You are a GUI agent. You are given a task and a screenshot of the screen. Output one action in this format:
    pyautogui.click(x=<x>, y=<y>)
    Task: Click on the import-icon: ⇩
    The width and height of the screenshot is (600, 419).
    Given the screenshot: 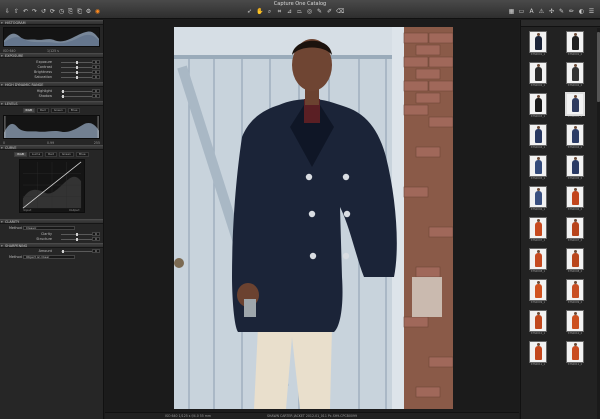 What is the action you would take?
    pyautogui.click(x=7, y=11)
    